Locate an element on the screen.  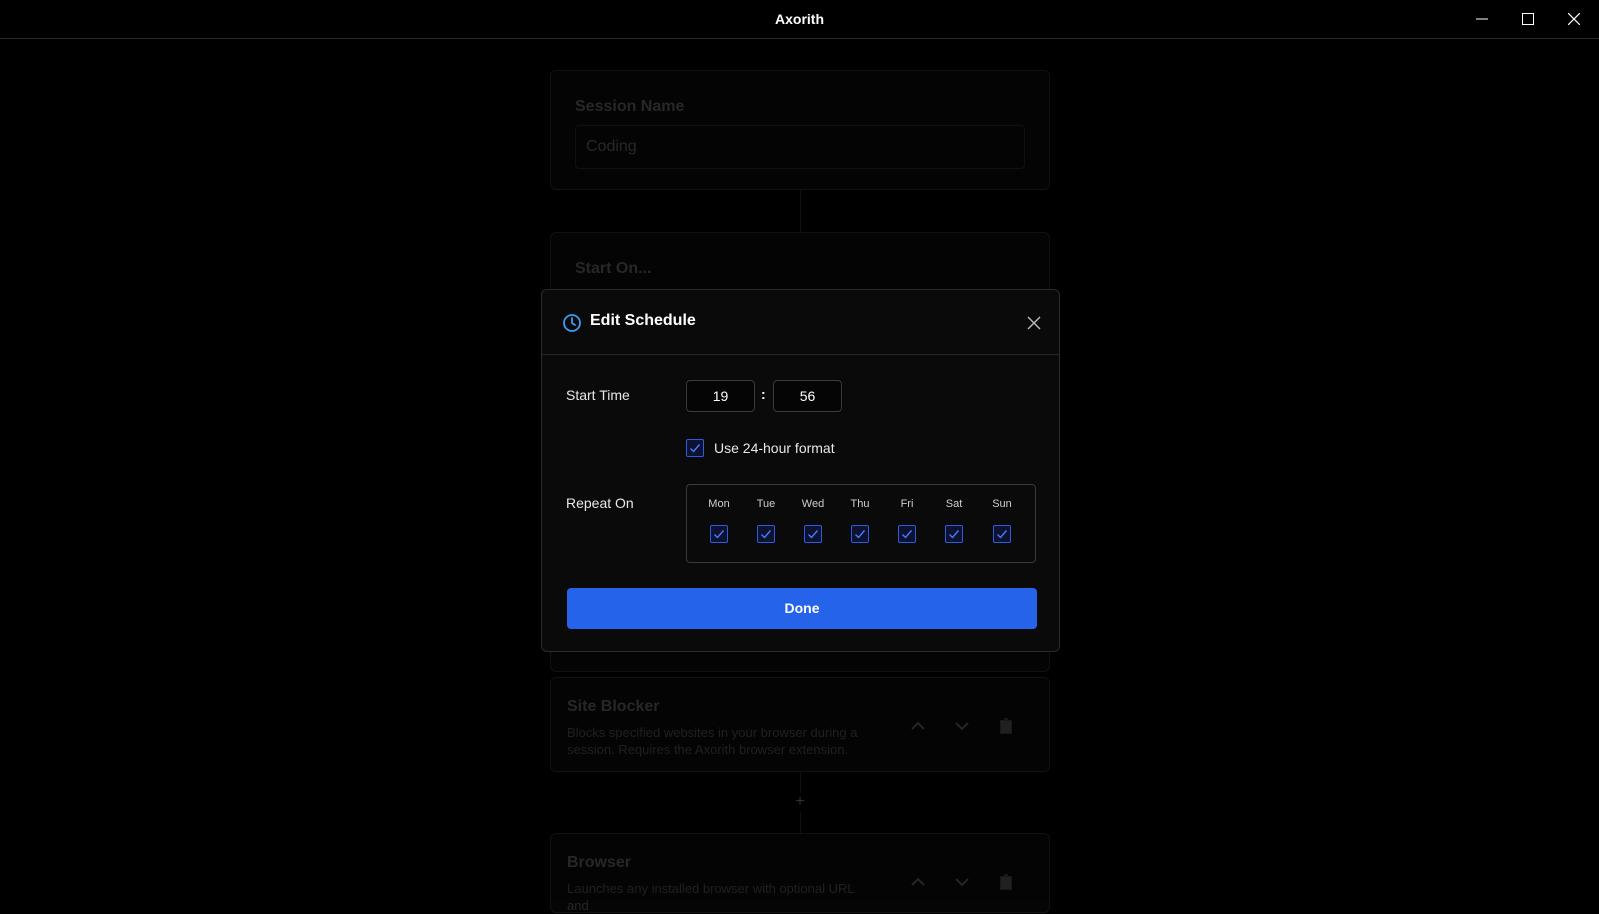
clock-icon is located at coordinates (572, 323).